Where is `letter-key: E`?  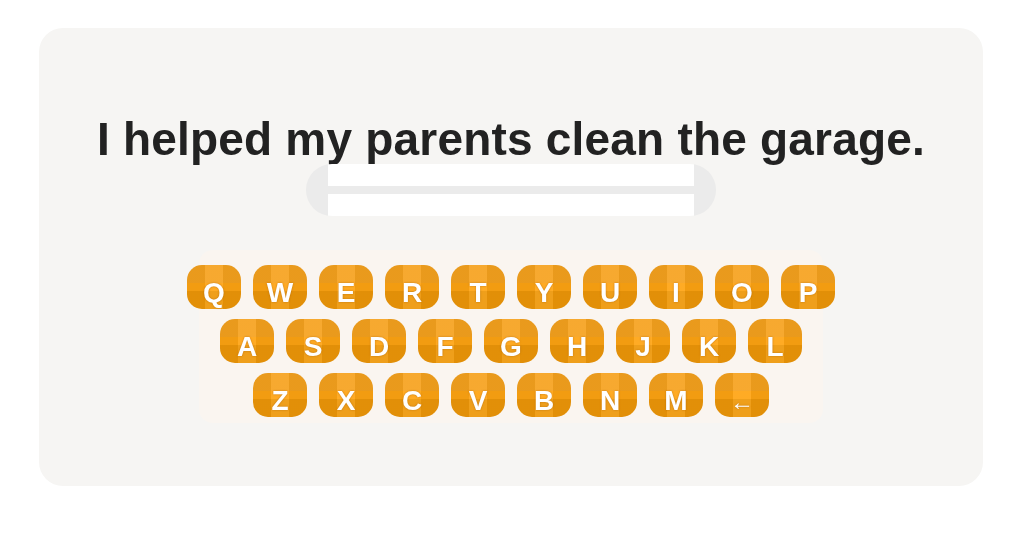 letter-key: E is located at coordinates (346, 287).